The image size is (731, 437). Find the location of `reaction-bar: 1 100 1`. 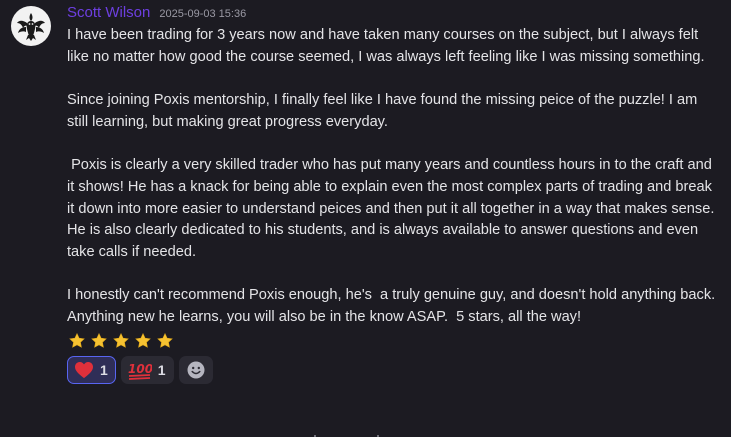

reaction-bar: 1 100 1 is located at coordinates (392, 369).